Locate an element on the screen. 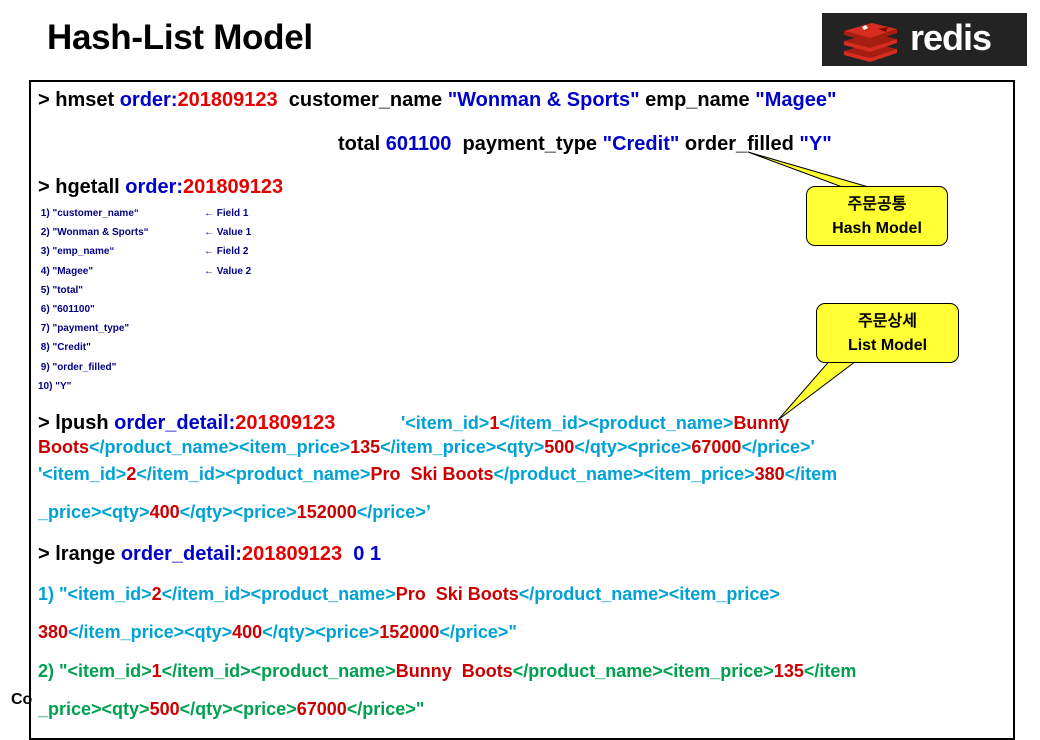  list-callout-title: 주문상세 is located at coordinates (887, 321).